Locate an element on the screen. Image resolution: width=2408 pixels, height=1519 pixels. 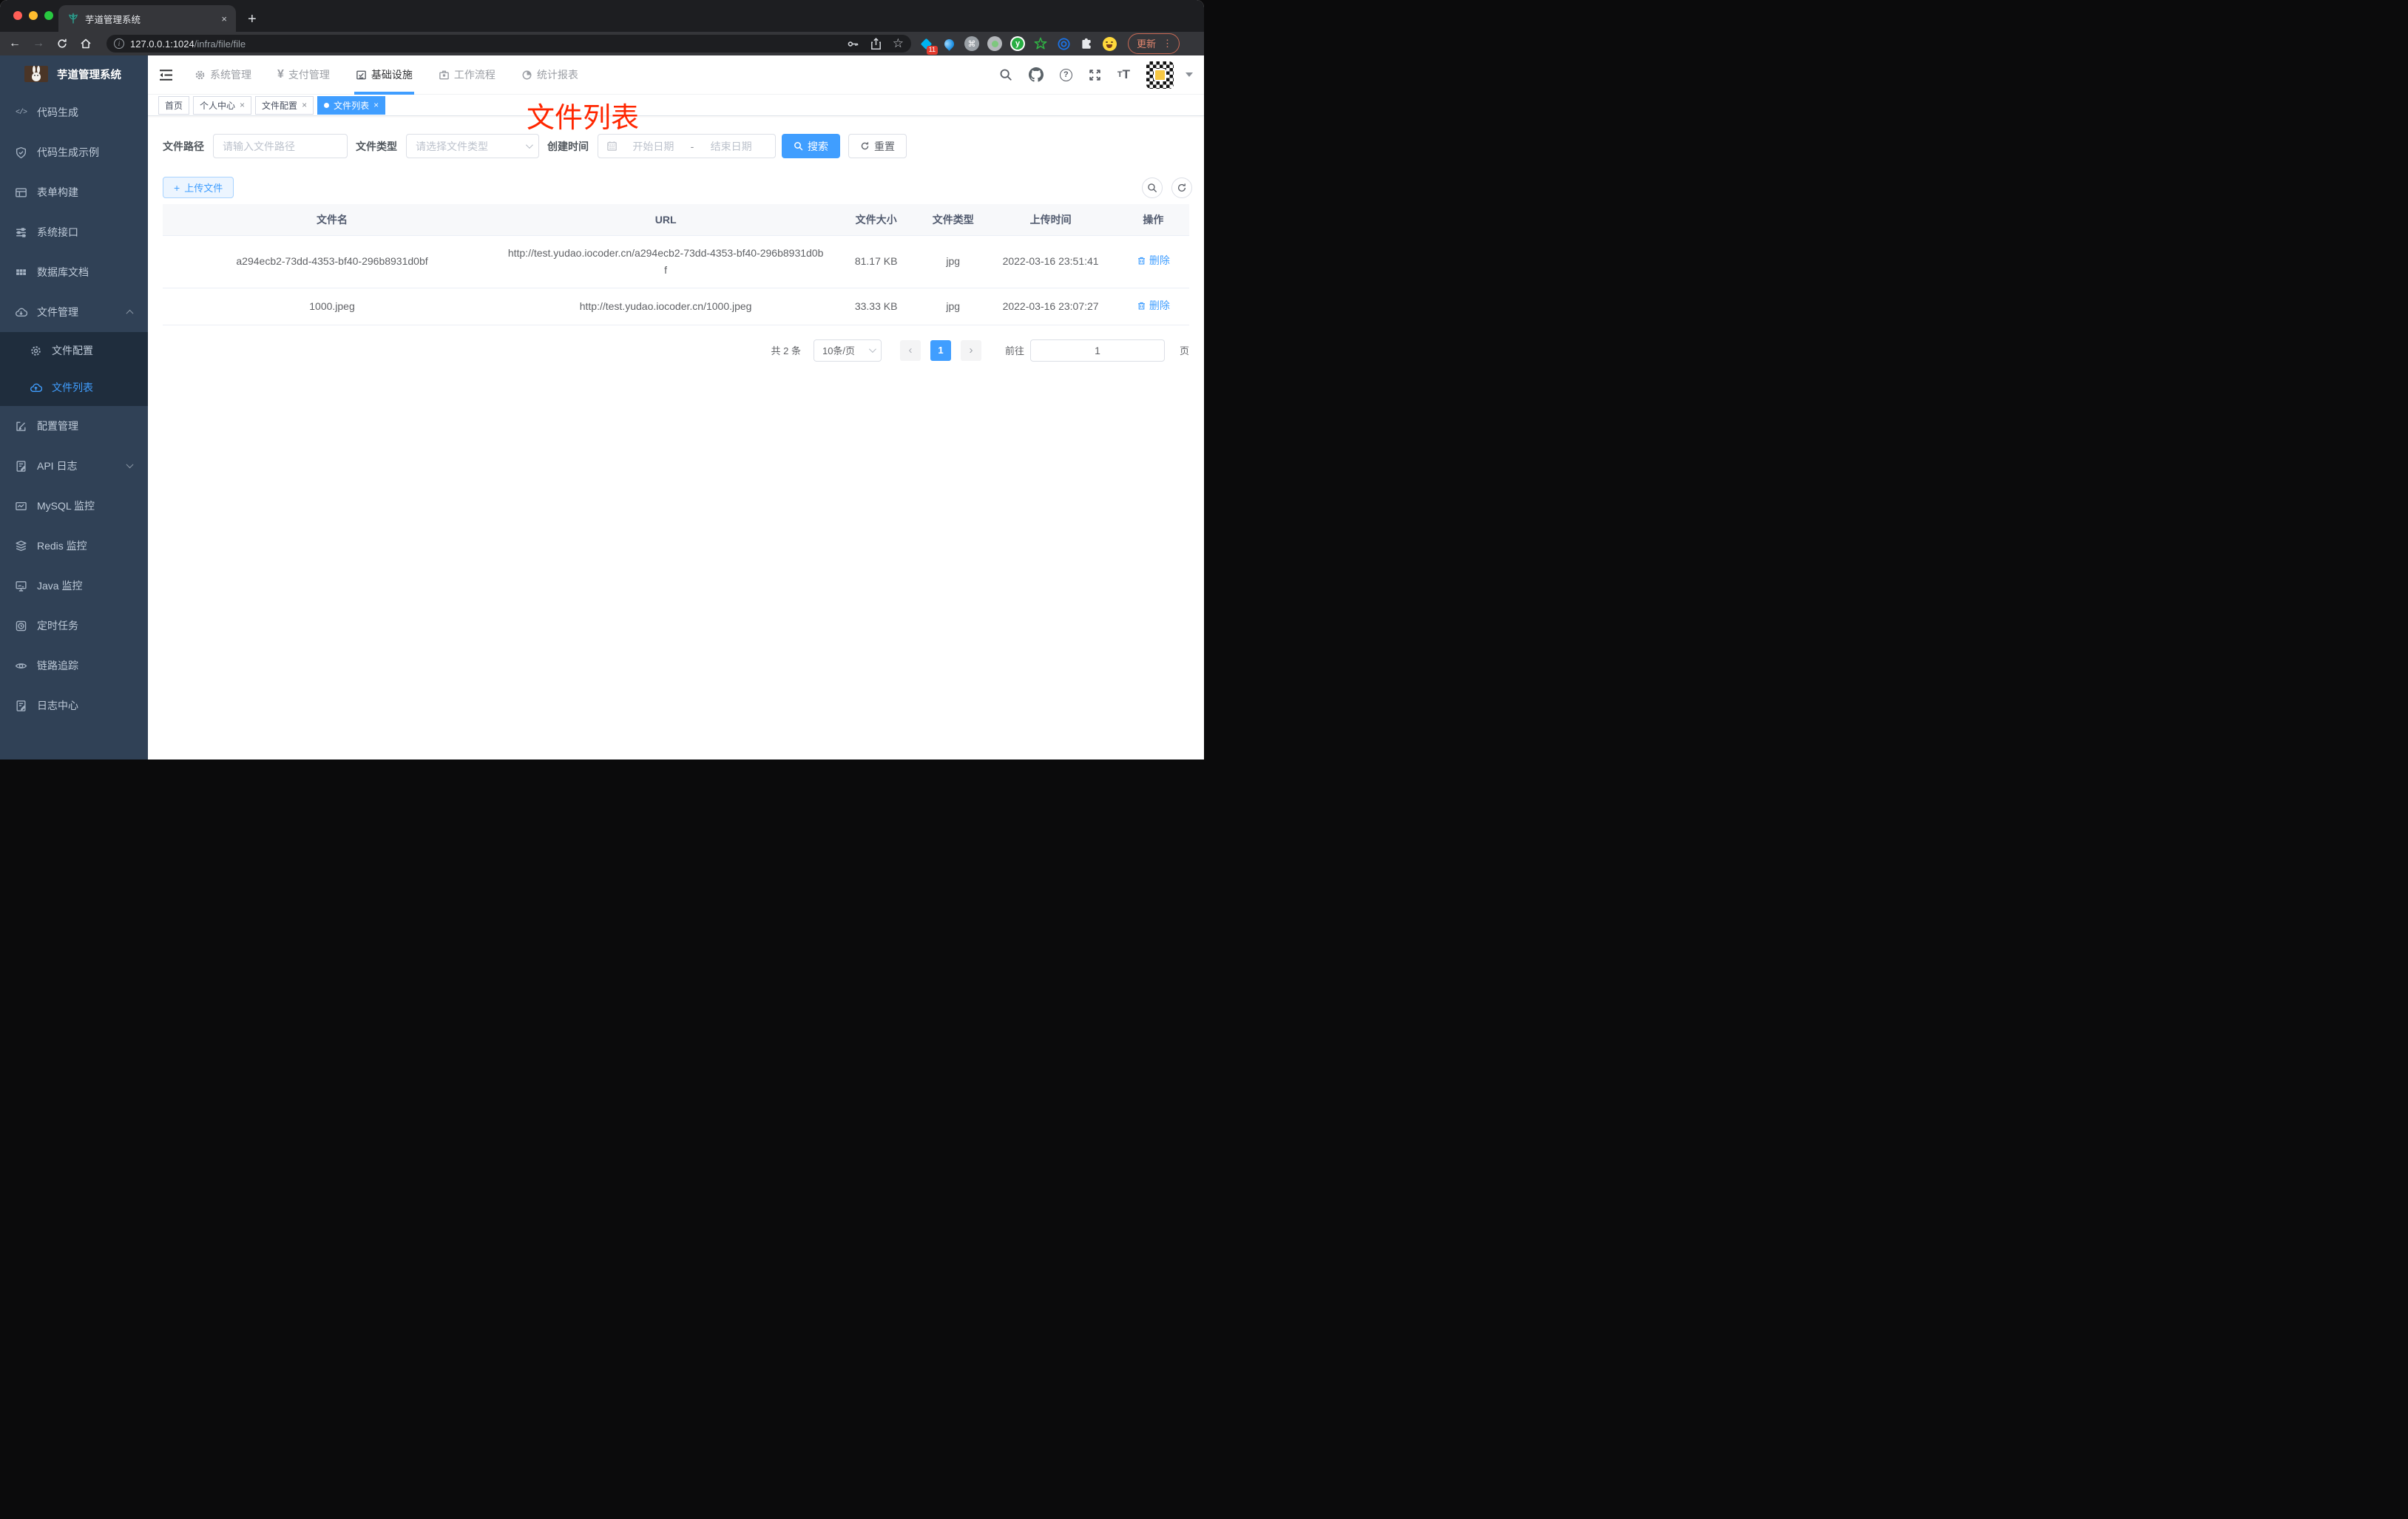
calendar-icon is located at coordinates (612, 146).